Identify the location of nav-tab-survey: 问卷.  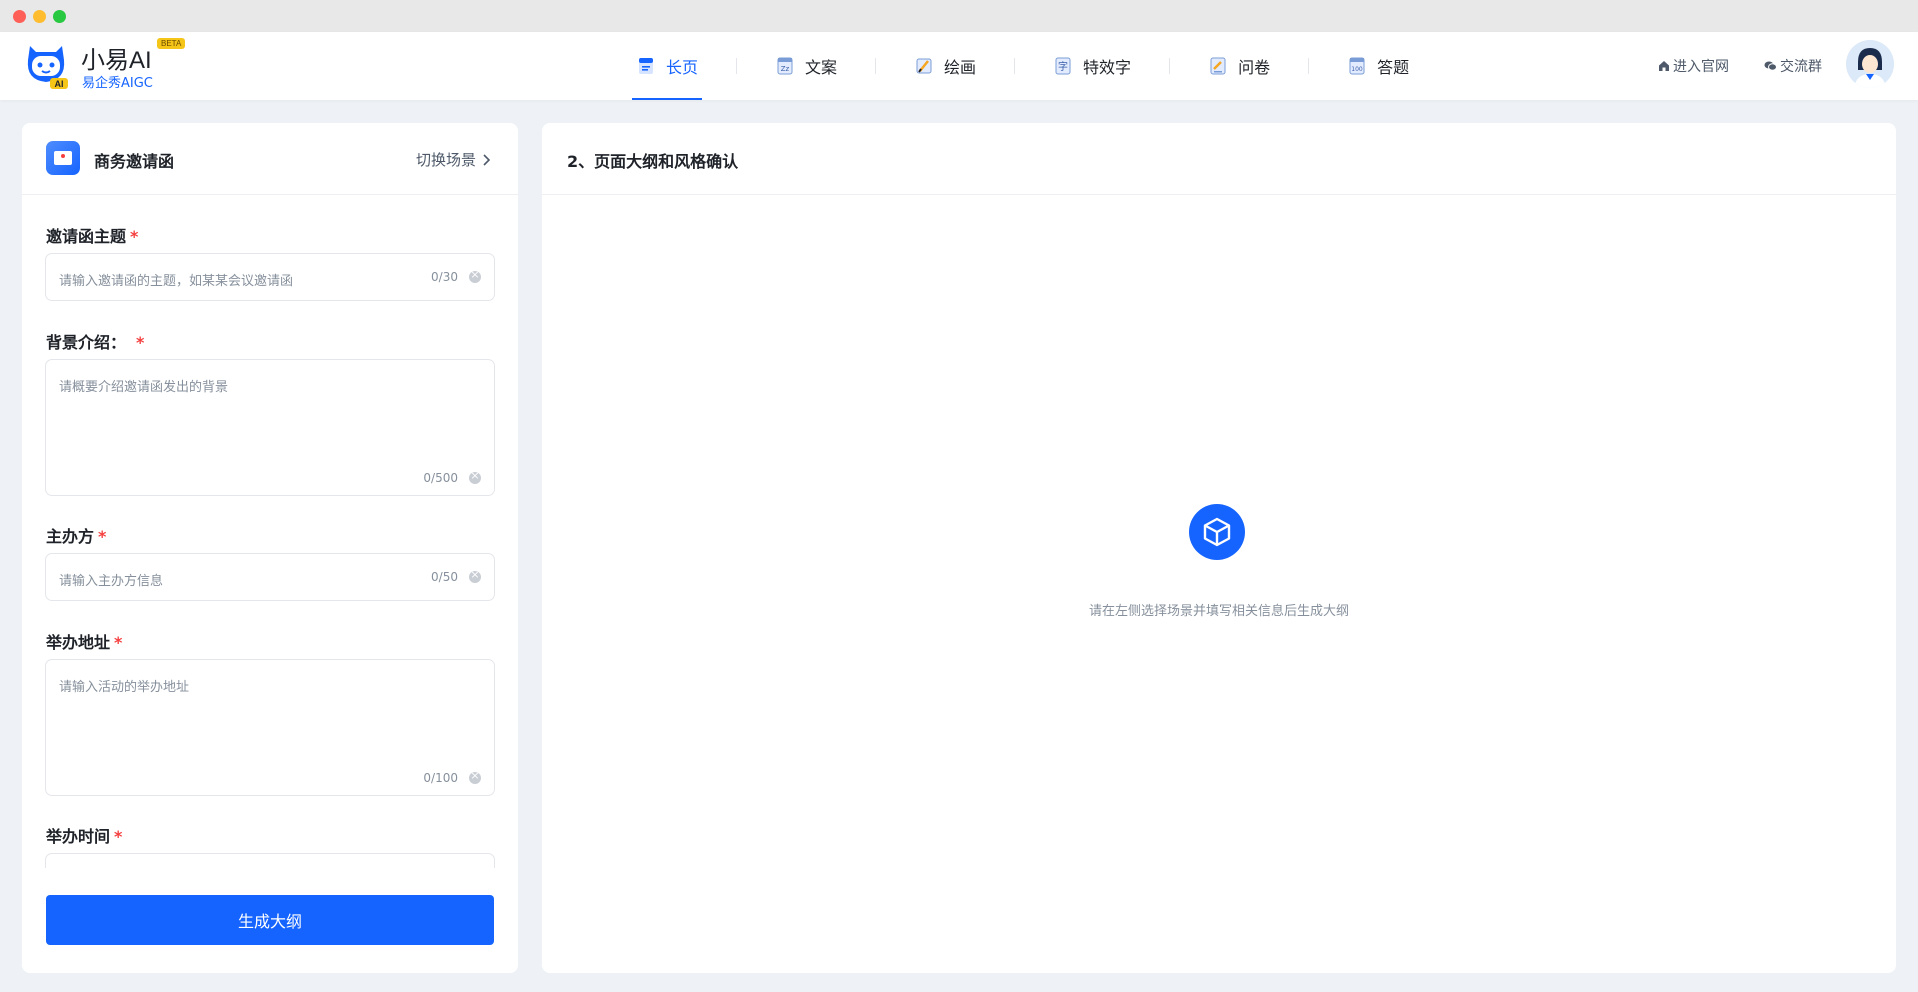
(1239, 66).